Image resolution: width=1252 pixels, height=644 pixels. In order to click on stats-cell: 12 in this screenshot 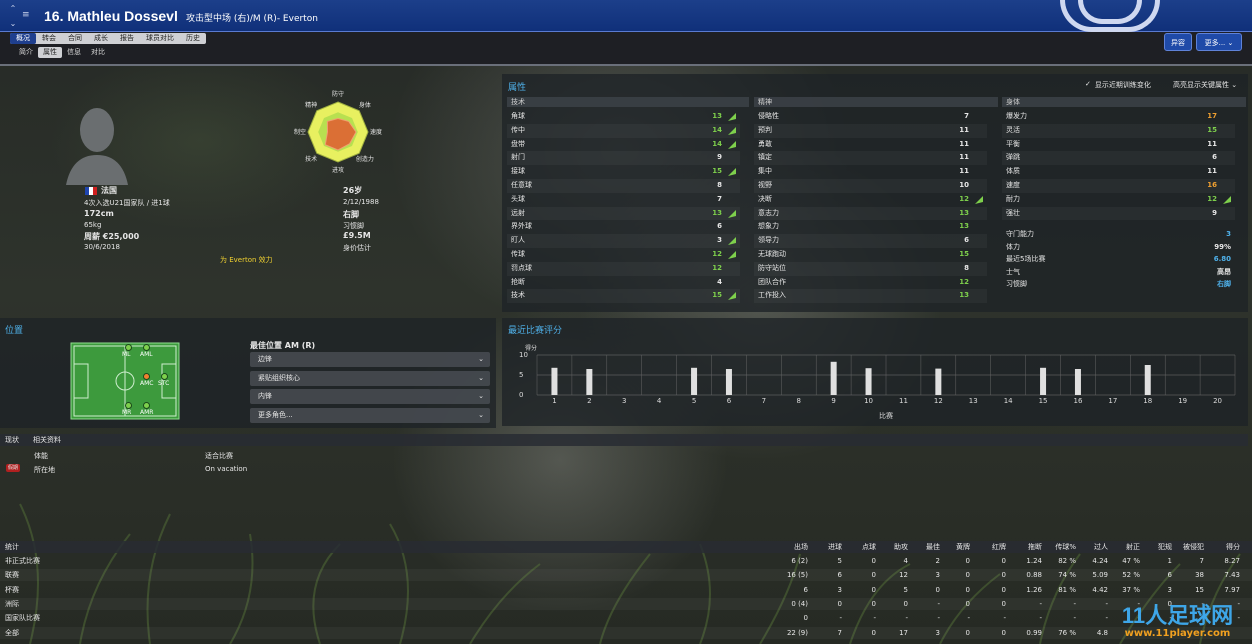, I will do `click(903, 575)`.